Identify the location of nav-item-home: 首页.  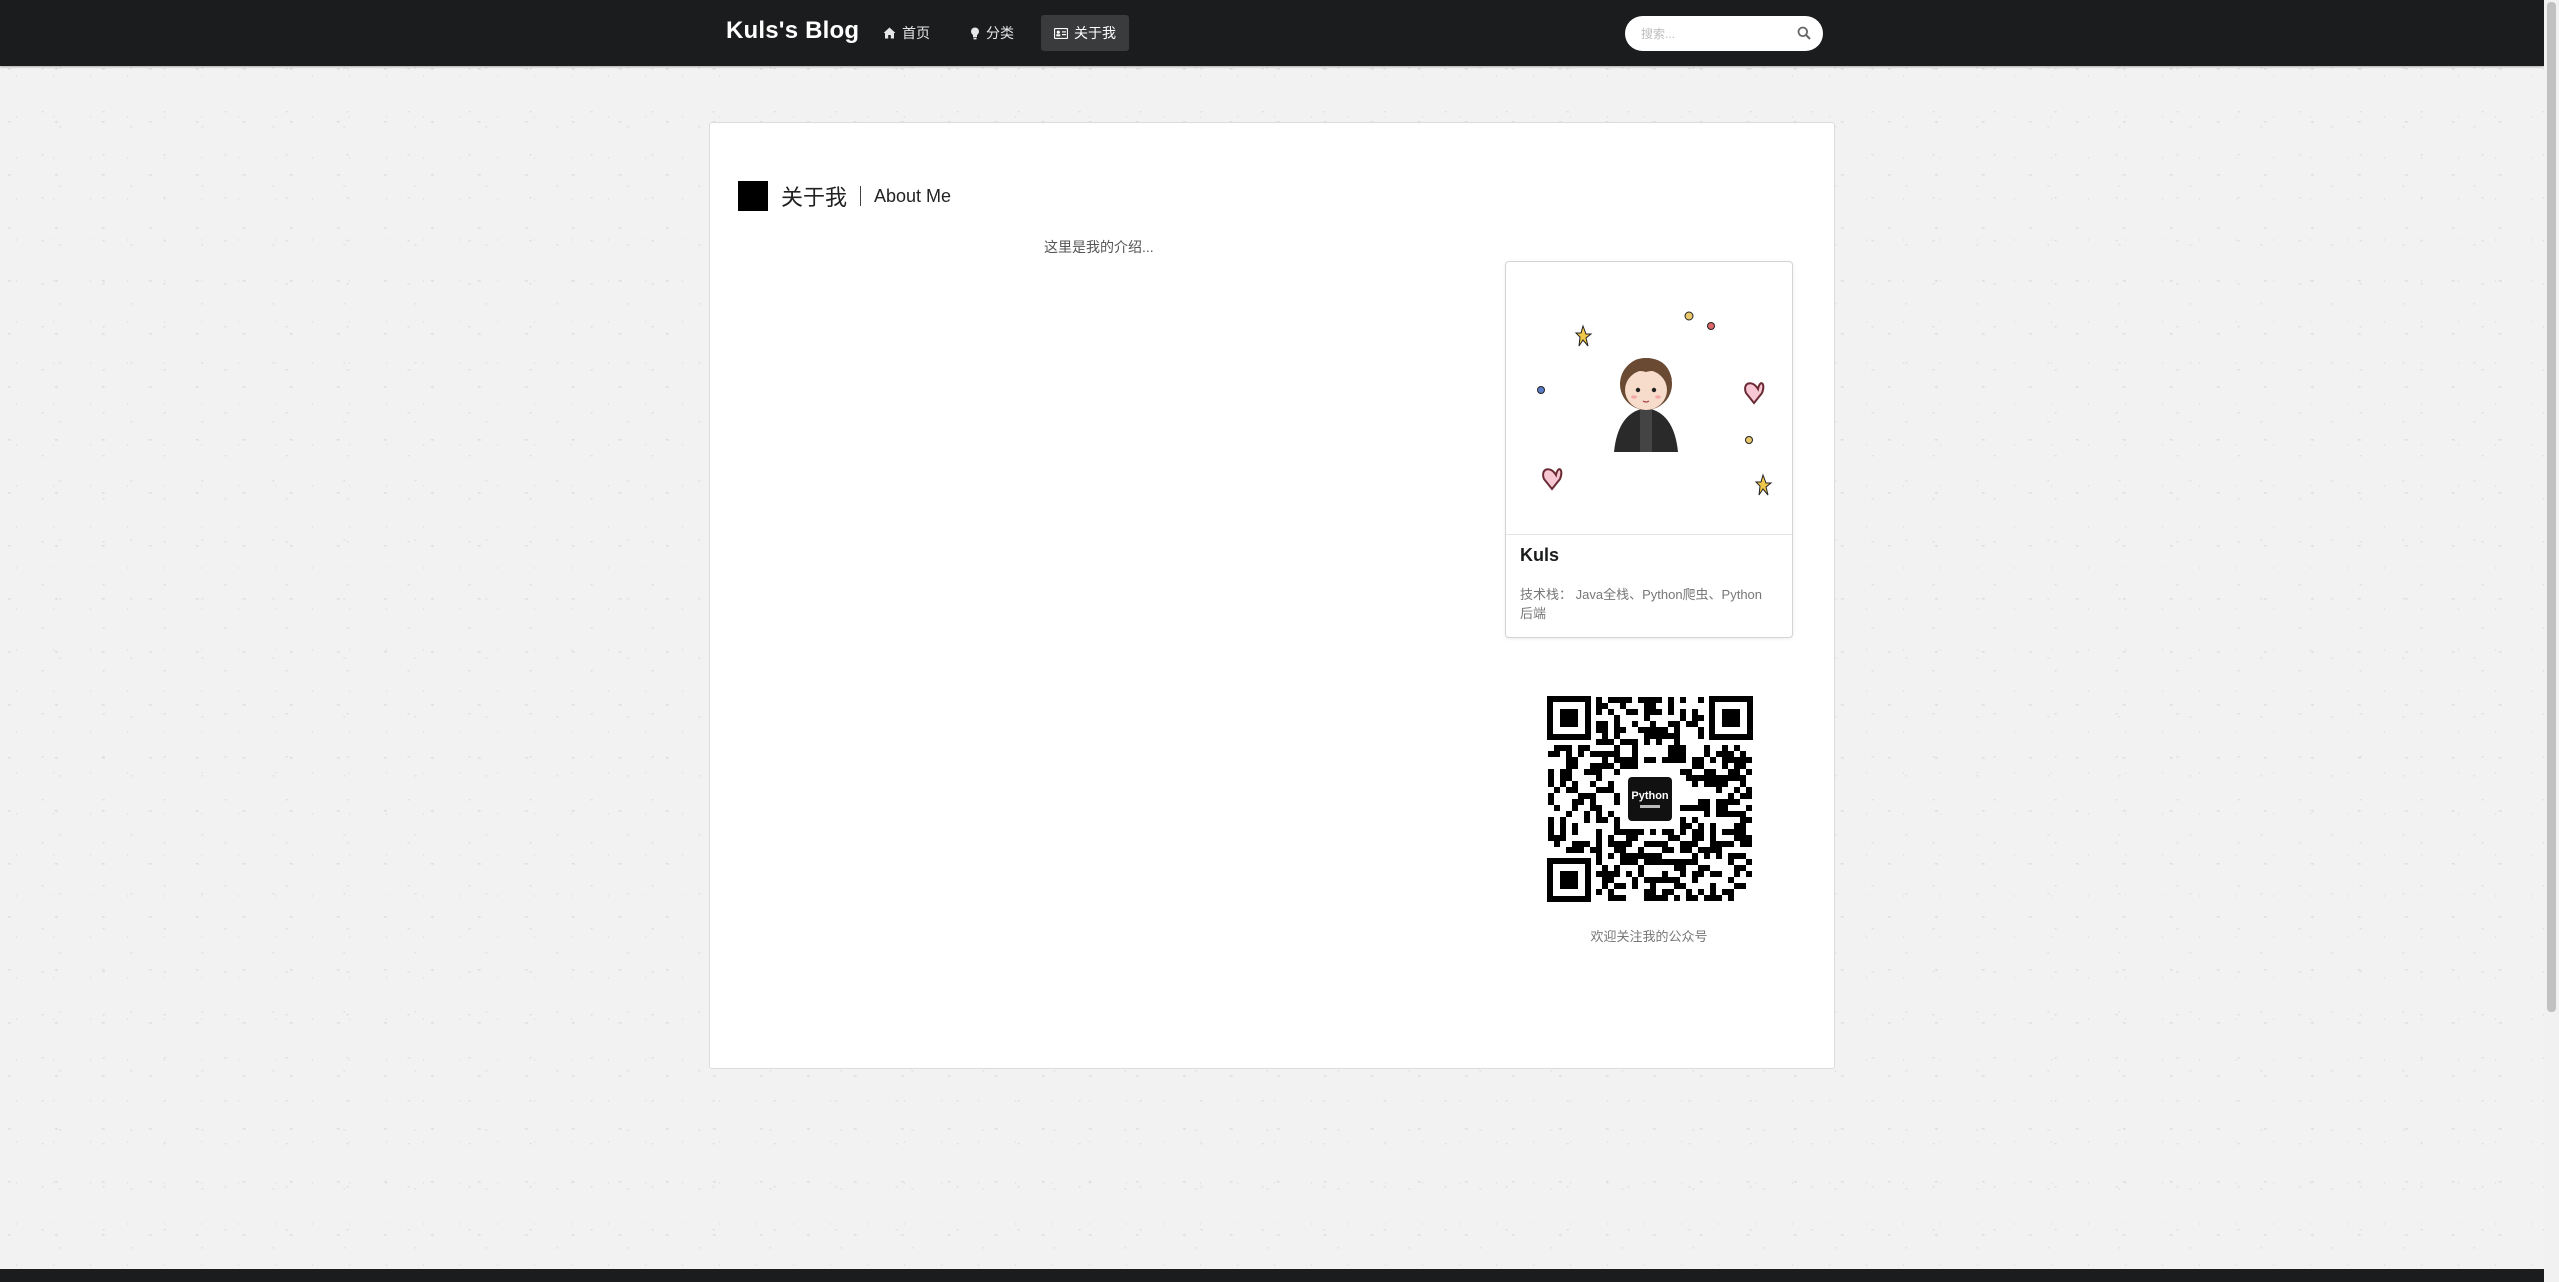
(906, 33).